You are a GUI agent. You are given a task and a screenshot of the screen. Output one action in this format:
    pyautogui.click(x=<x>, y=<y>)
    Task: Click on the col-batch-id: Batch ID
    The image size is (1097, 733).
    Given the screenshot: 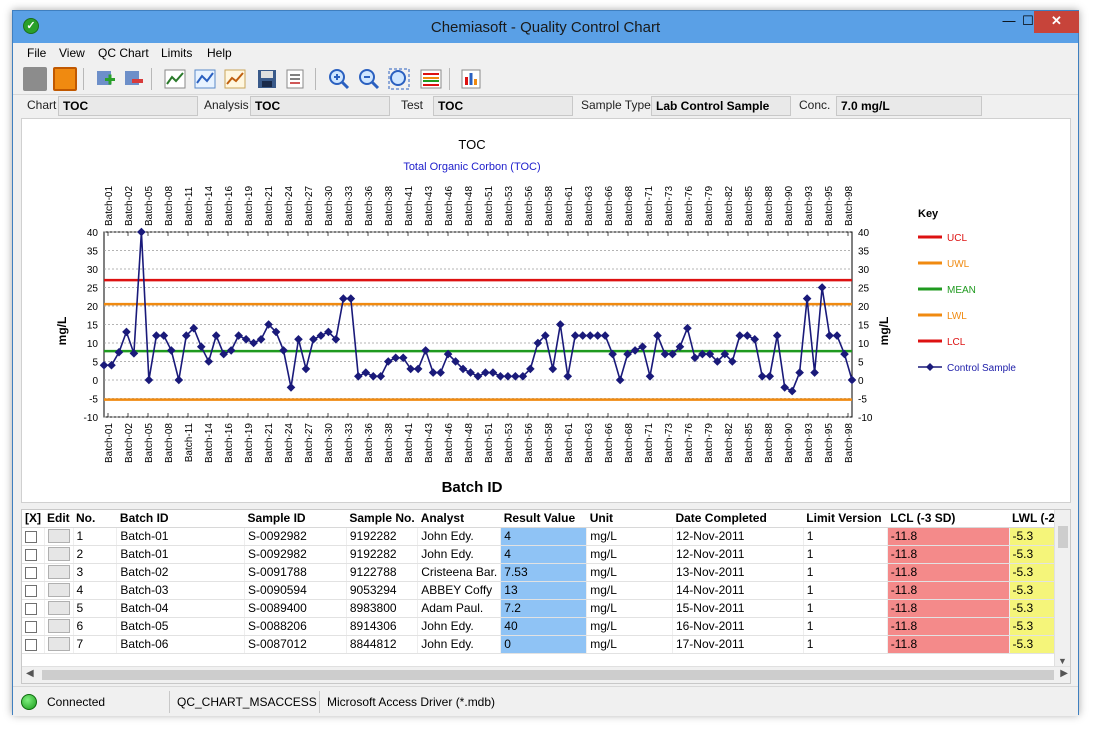 What is the action you would take?
    pyautogui.click(x=180, y=519)
    